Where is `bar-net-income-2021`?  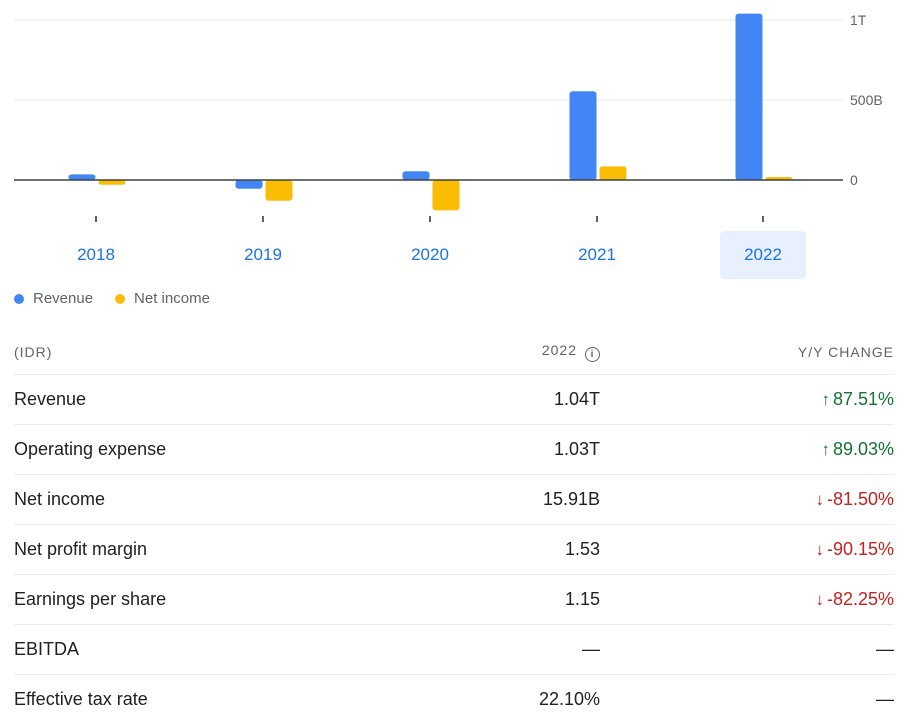
bar-net-income-2021 is located at coordinates (613, 173).